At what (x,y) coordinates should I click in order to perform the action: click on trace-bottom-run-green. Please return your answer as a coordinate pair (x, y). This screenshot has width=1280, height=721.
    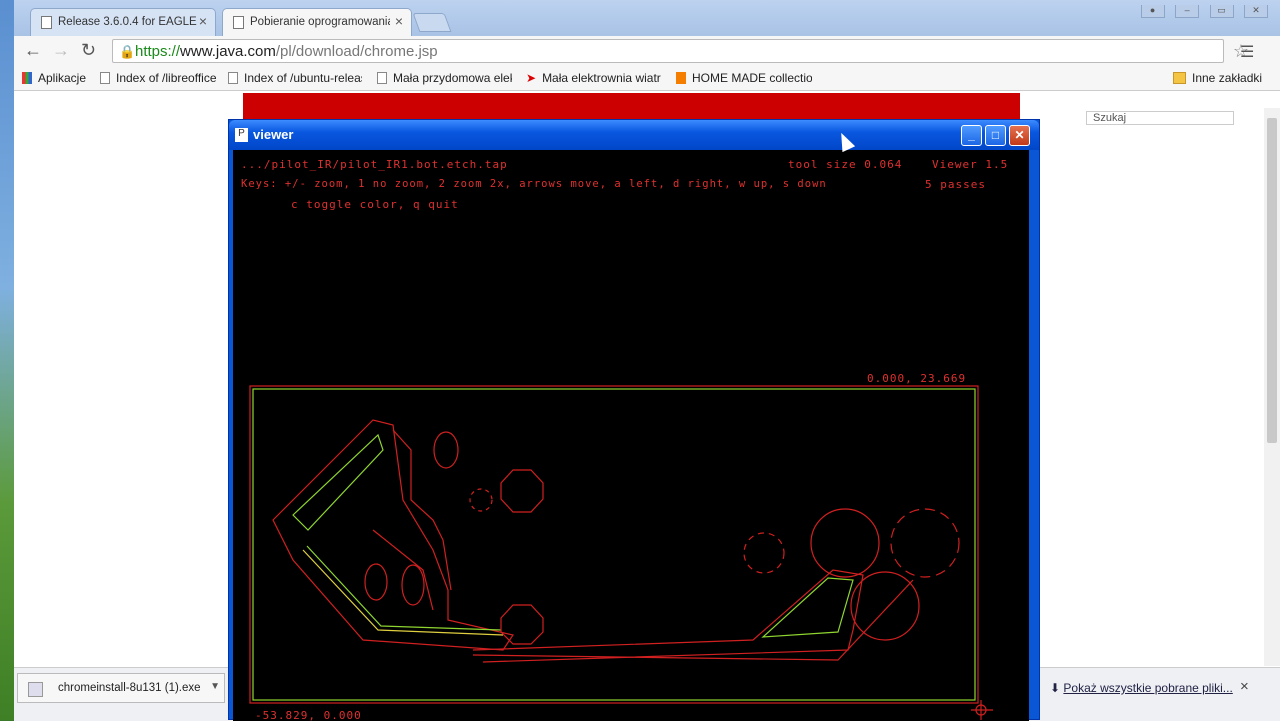
    Looking at the image, I should click on (404, 588).